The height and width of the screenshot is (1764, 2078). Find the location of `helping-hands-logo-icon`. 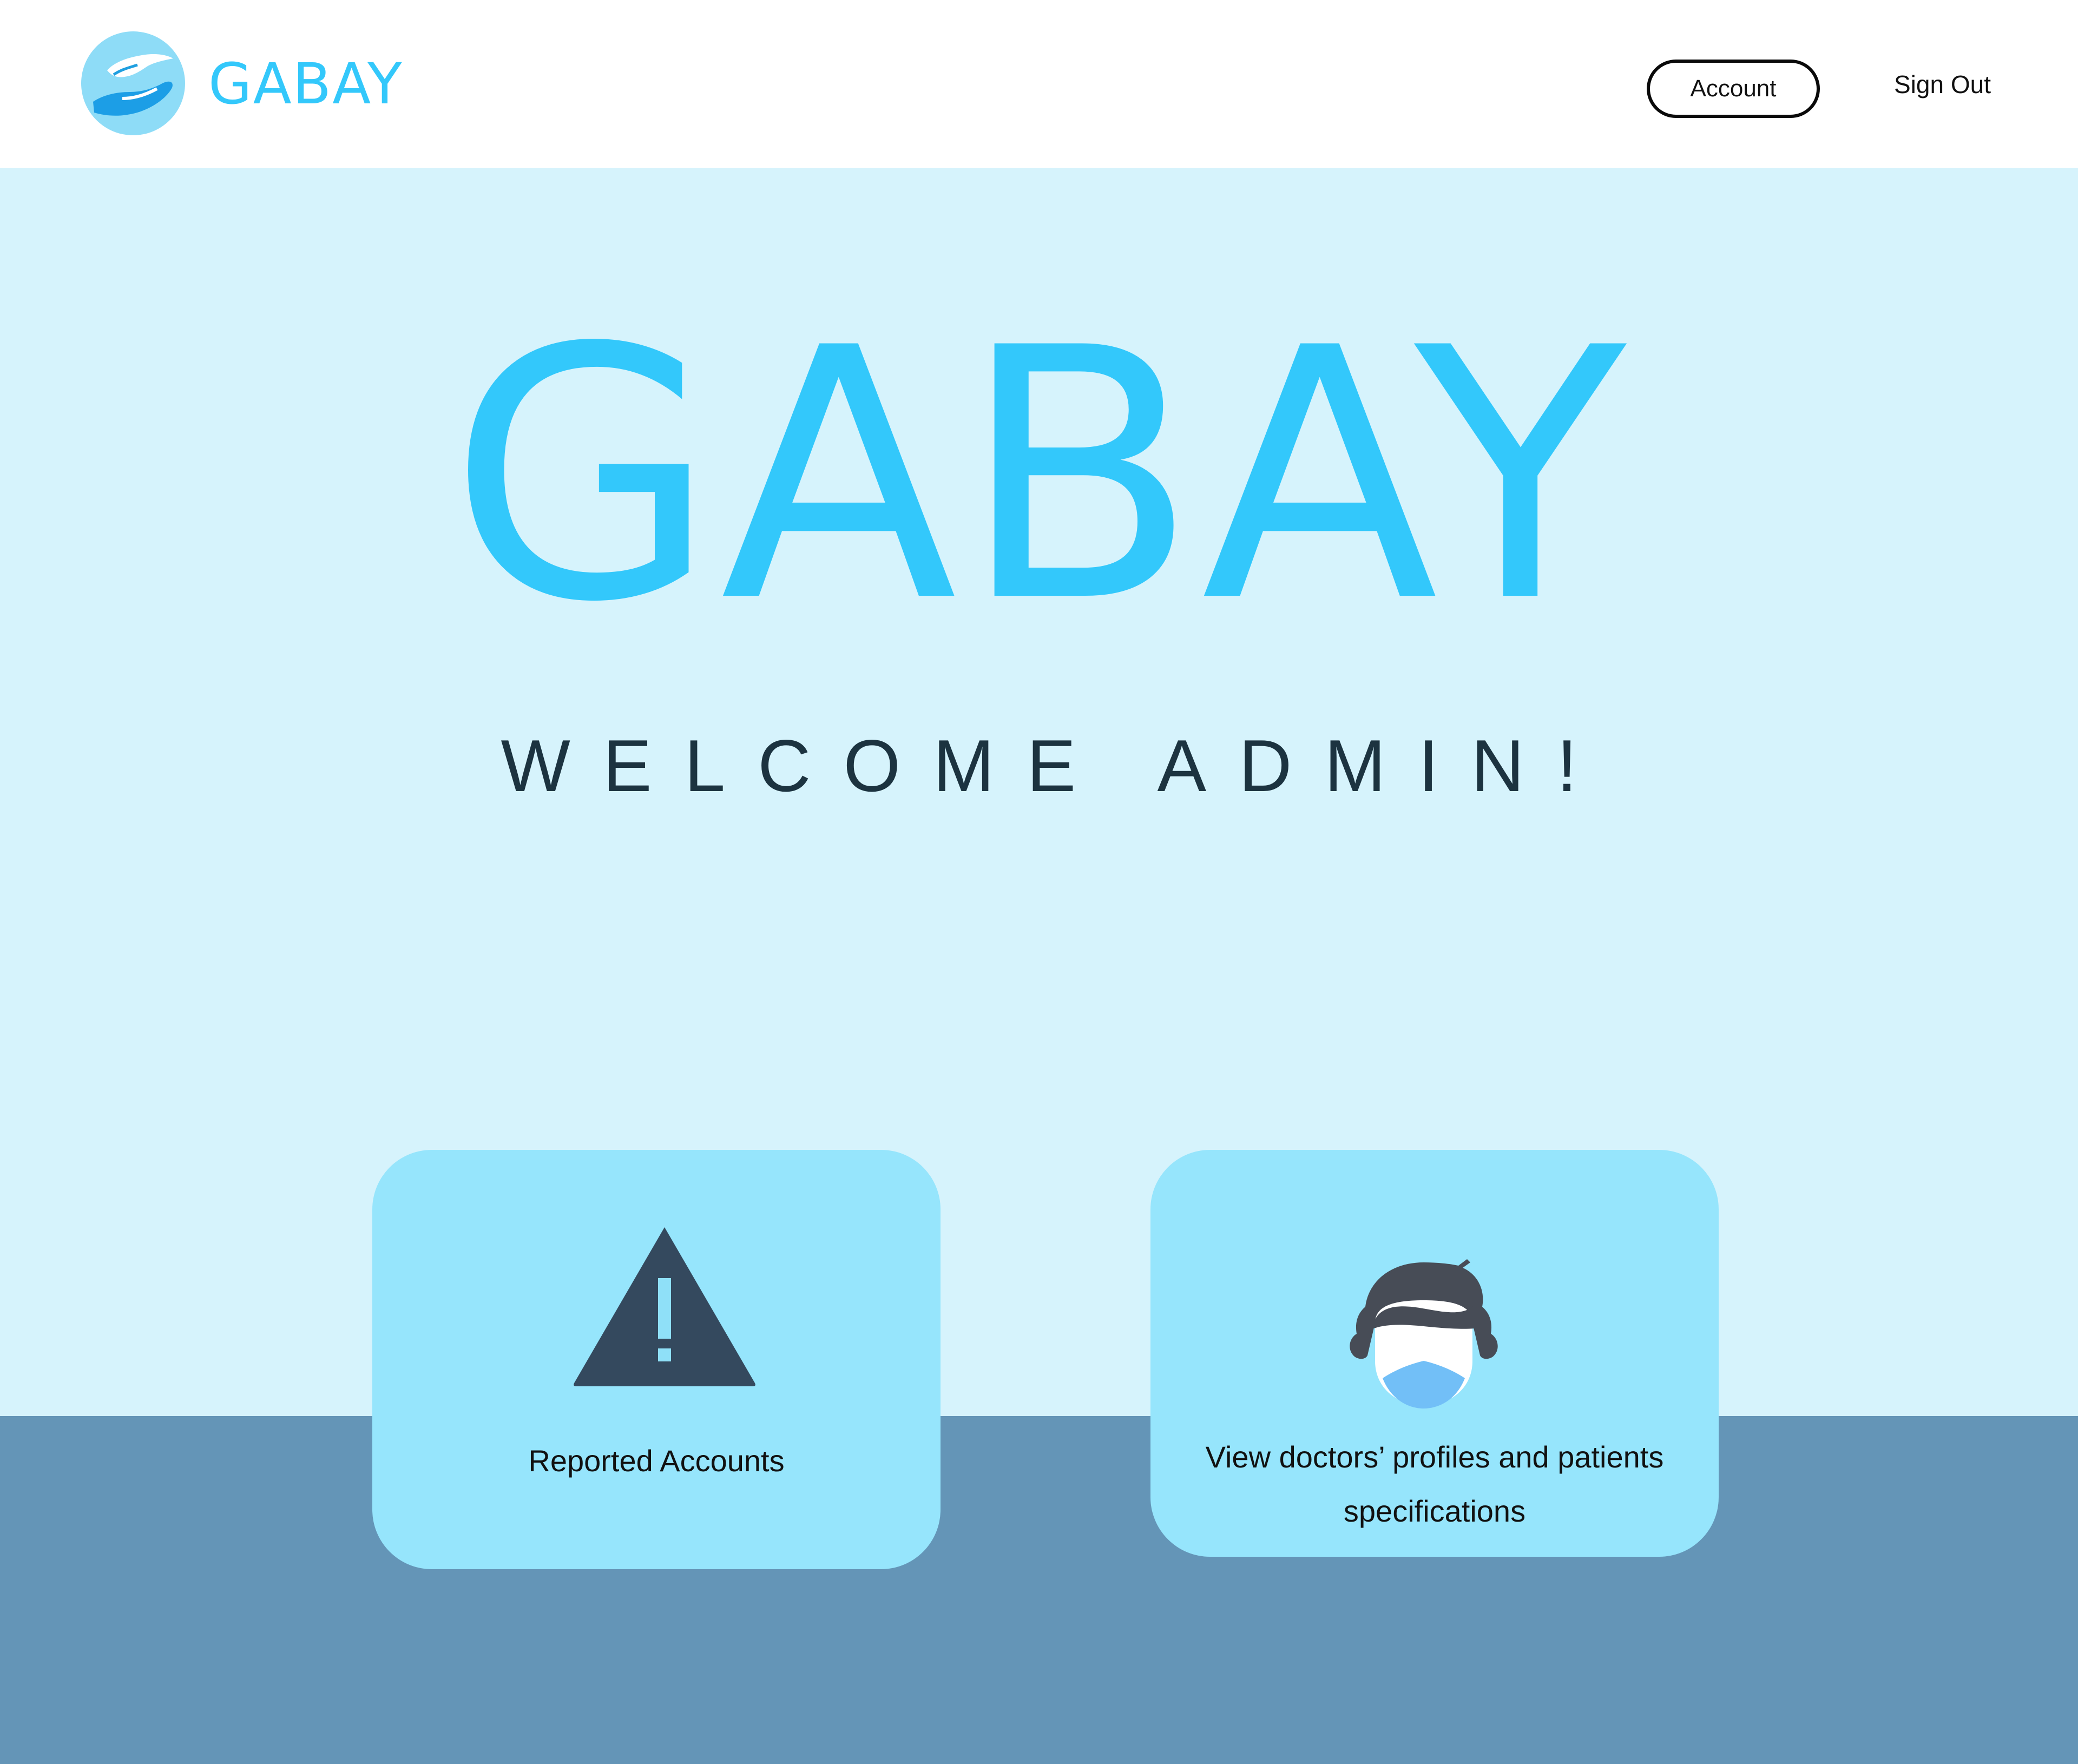

helping-hands-logo-icon is located at coordinates (133, 83).